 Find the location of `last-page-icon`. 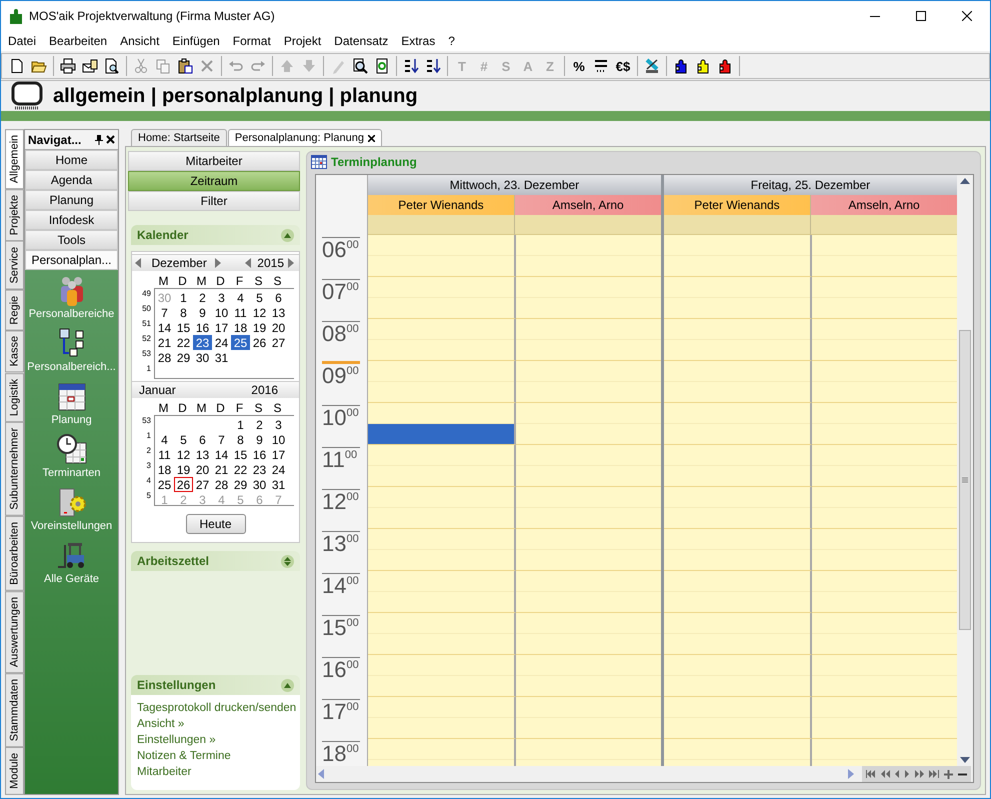

last-page-icon is located at coordinates (934, 774).